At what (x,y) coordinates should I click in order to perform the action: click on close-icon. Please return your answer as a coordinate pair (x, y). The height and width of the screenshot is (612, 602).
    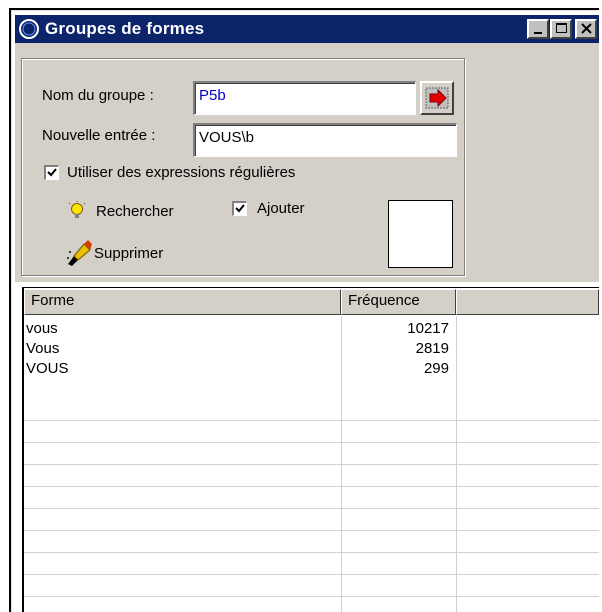
    Looking at the image, I should click on (586, 28).